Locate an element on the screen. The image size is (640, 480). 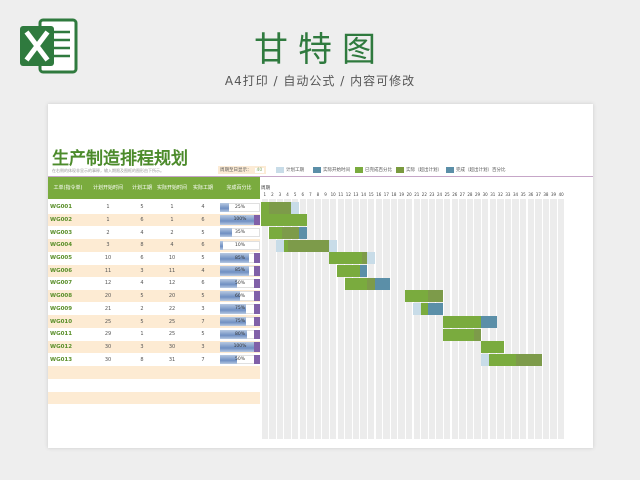
table-row: WG010 25 5 25 7 75% is located at coordinates (154, 321).